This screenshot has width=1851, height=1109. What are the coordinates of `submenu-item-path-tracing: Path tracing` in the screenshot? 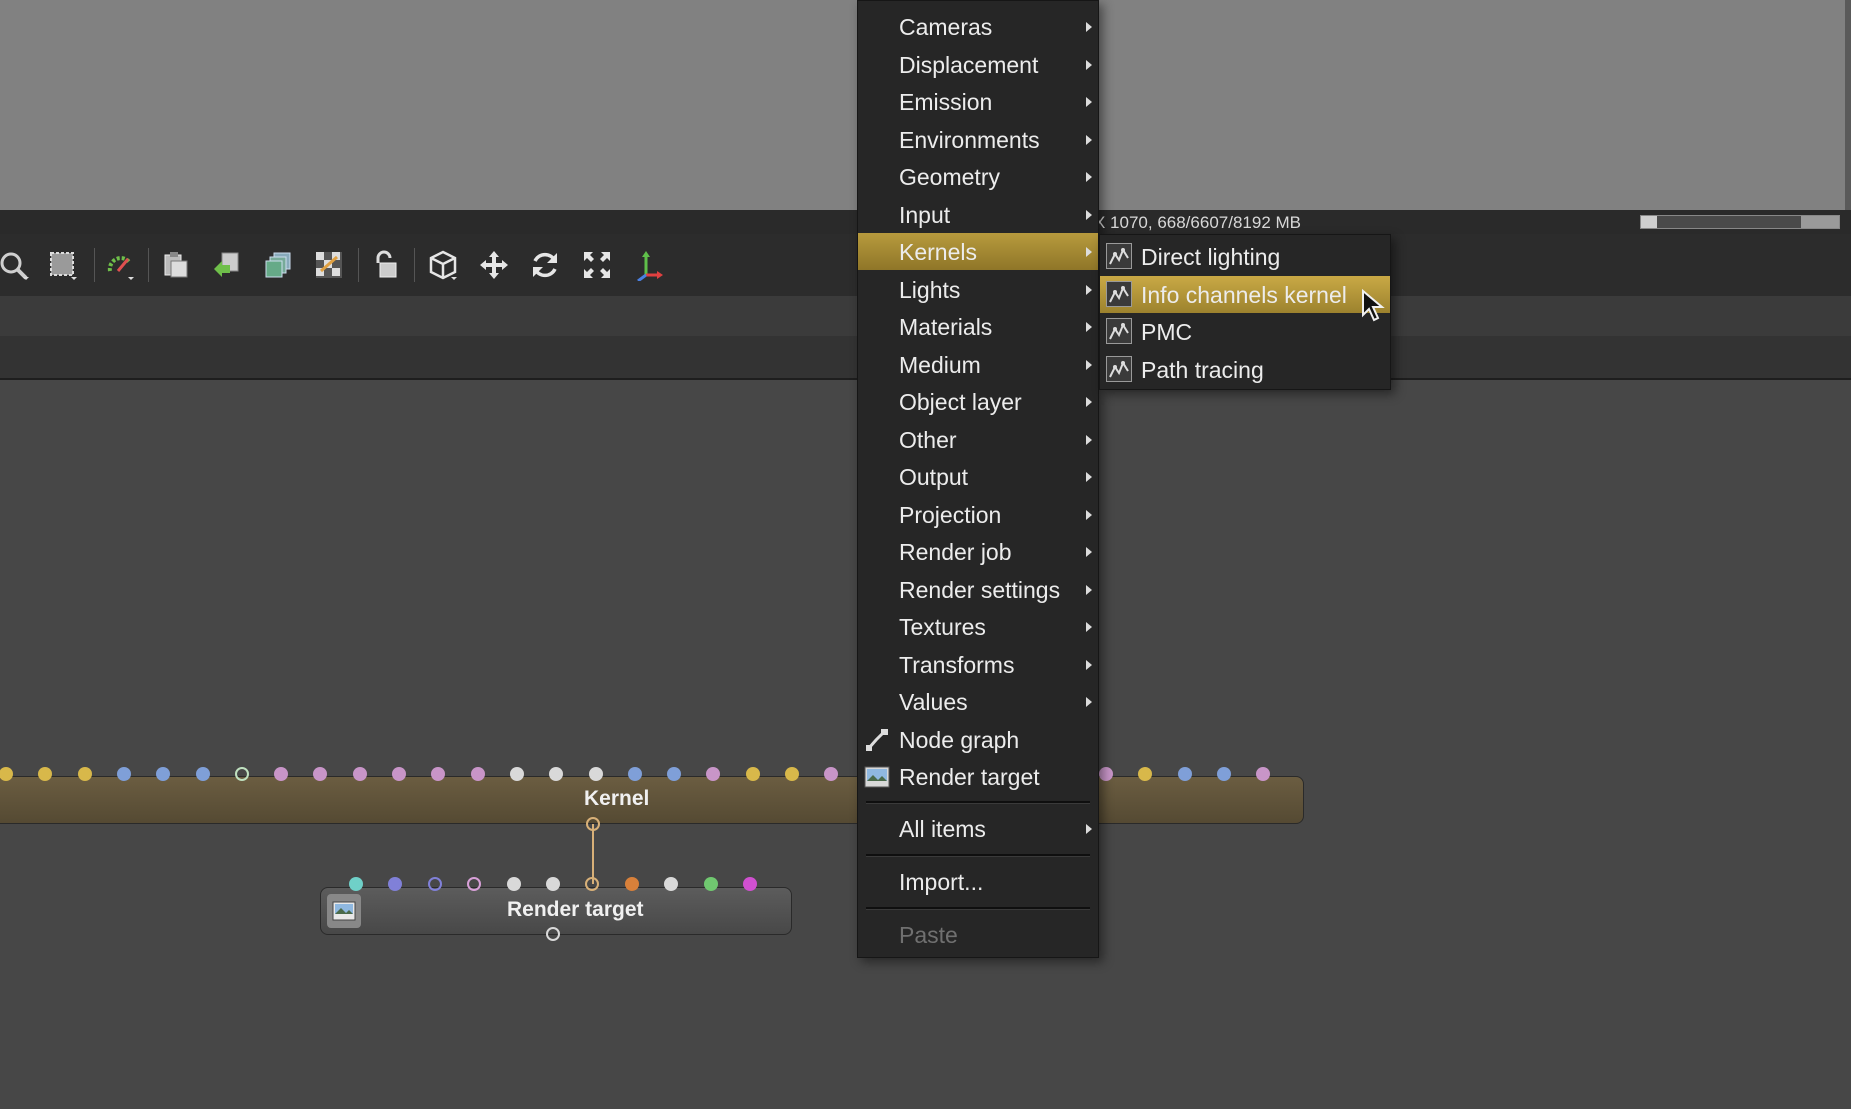 It's located at (1245, 369).